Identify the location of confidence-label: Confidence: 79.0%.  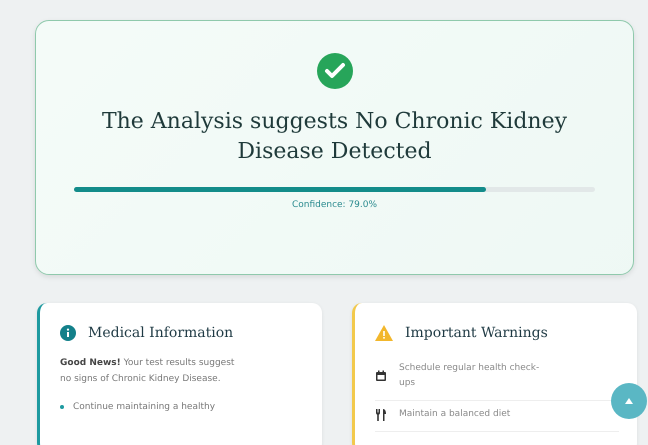
(334, 205).